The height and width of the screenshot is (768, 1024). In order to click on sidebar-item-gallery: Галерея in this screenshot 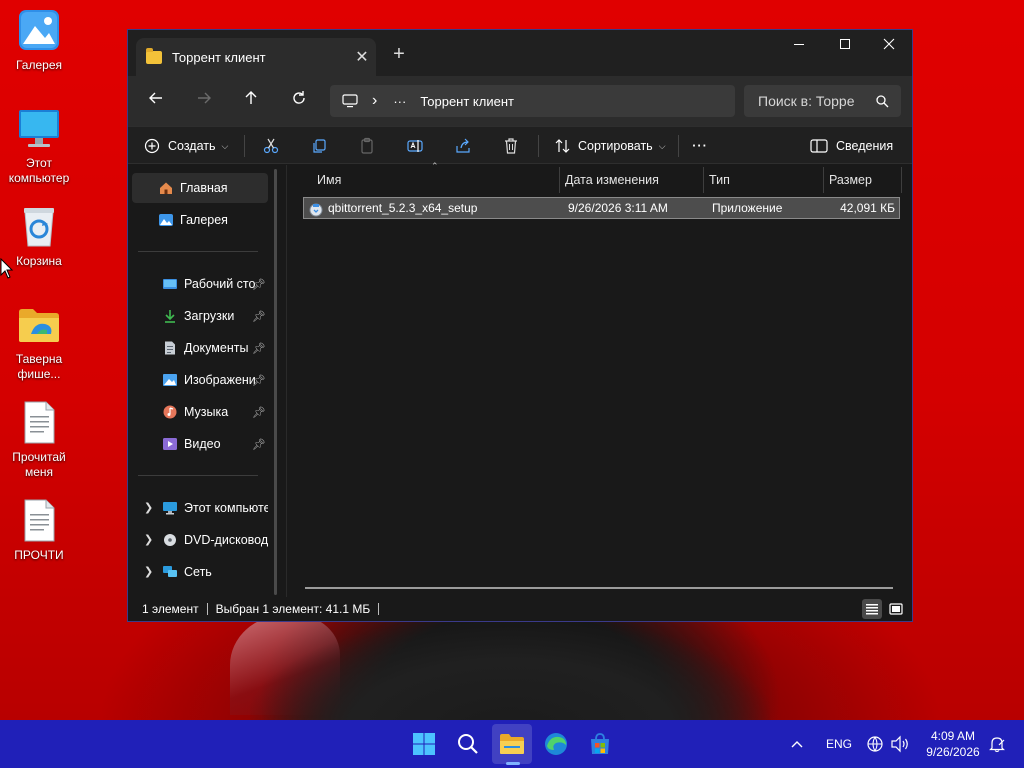, I will do `click(200, 220)`.